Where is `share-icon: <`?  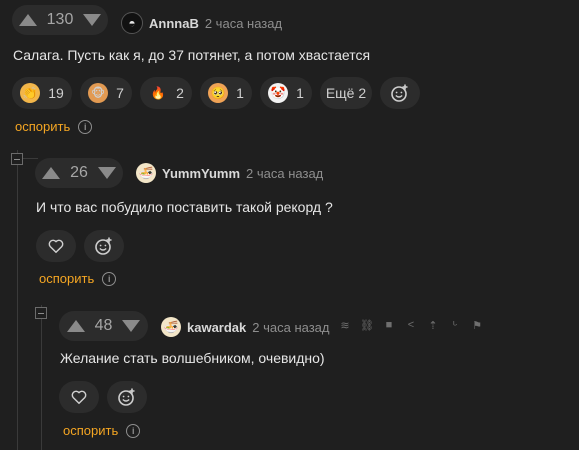
share-icon: < is located at coordinates (411, 325).